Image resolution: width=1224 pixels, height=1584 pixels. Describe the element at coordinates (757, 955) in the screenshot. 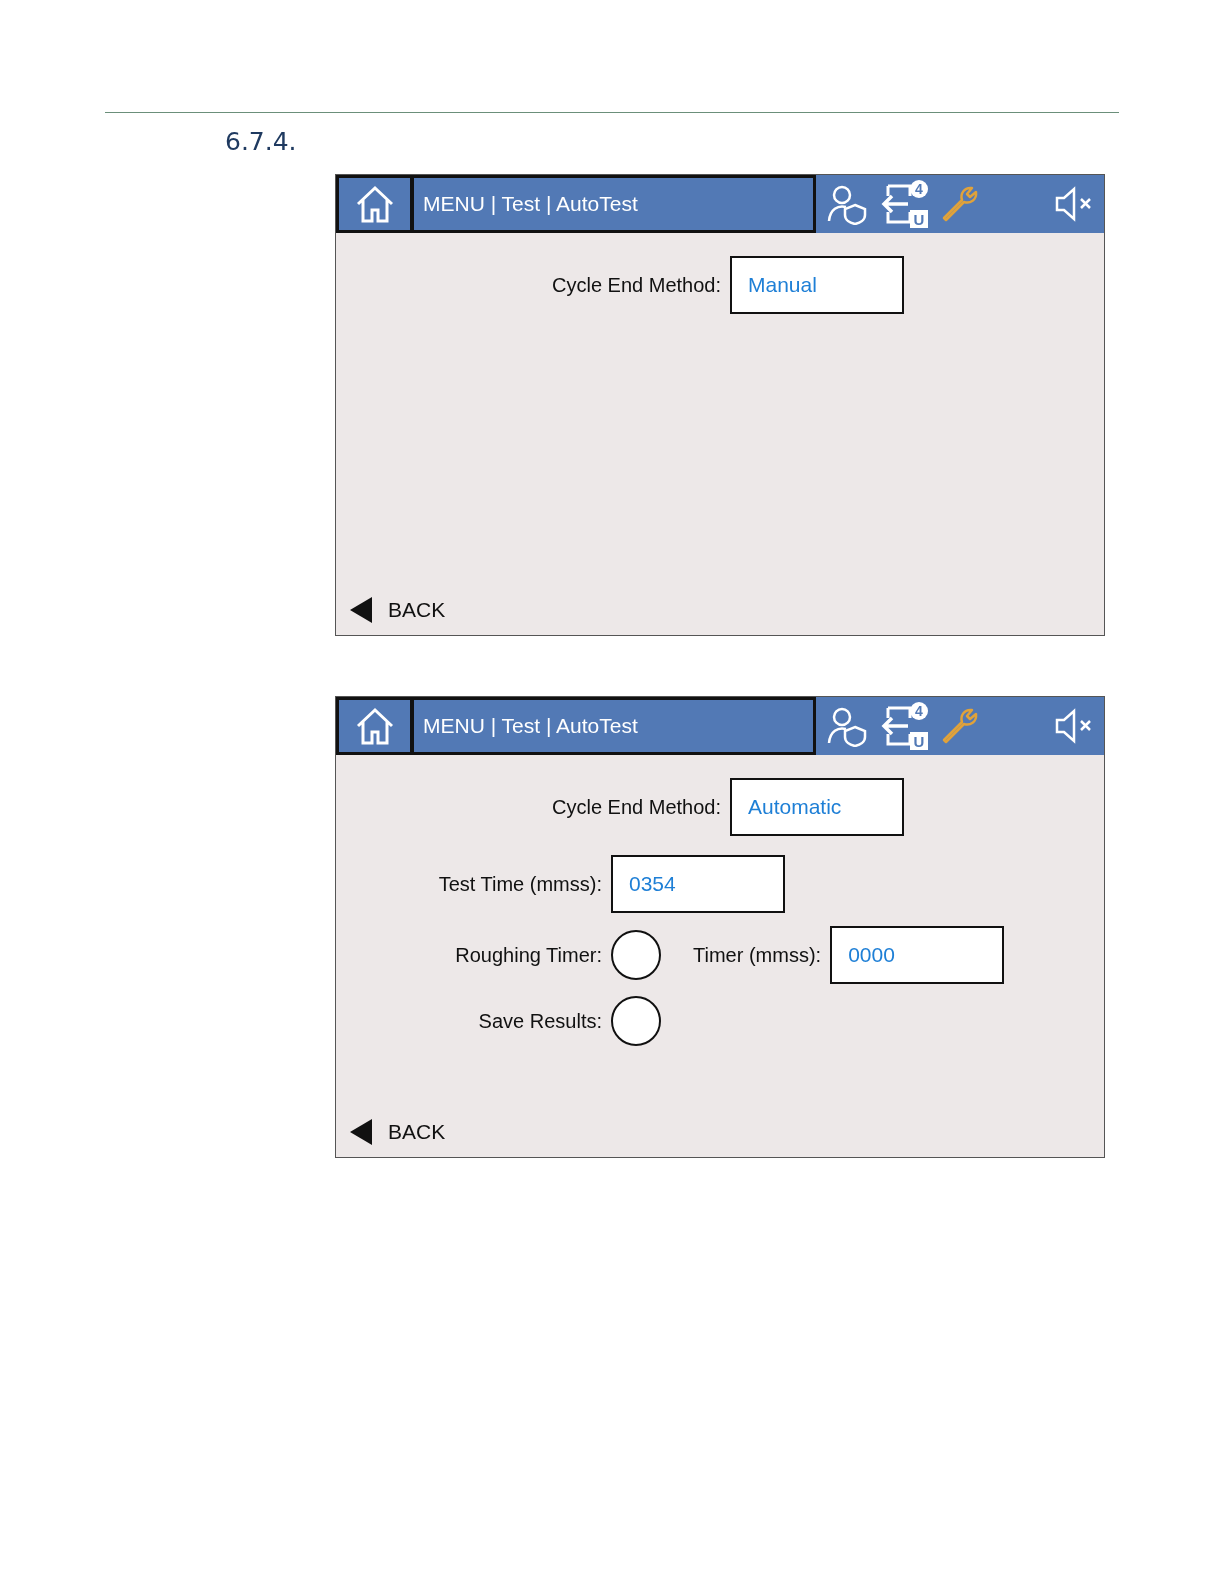

I see `field-label: Timer (mmss):` at that location.